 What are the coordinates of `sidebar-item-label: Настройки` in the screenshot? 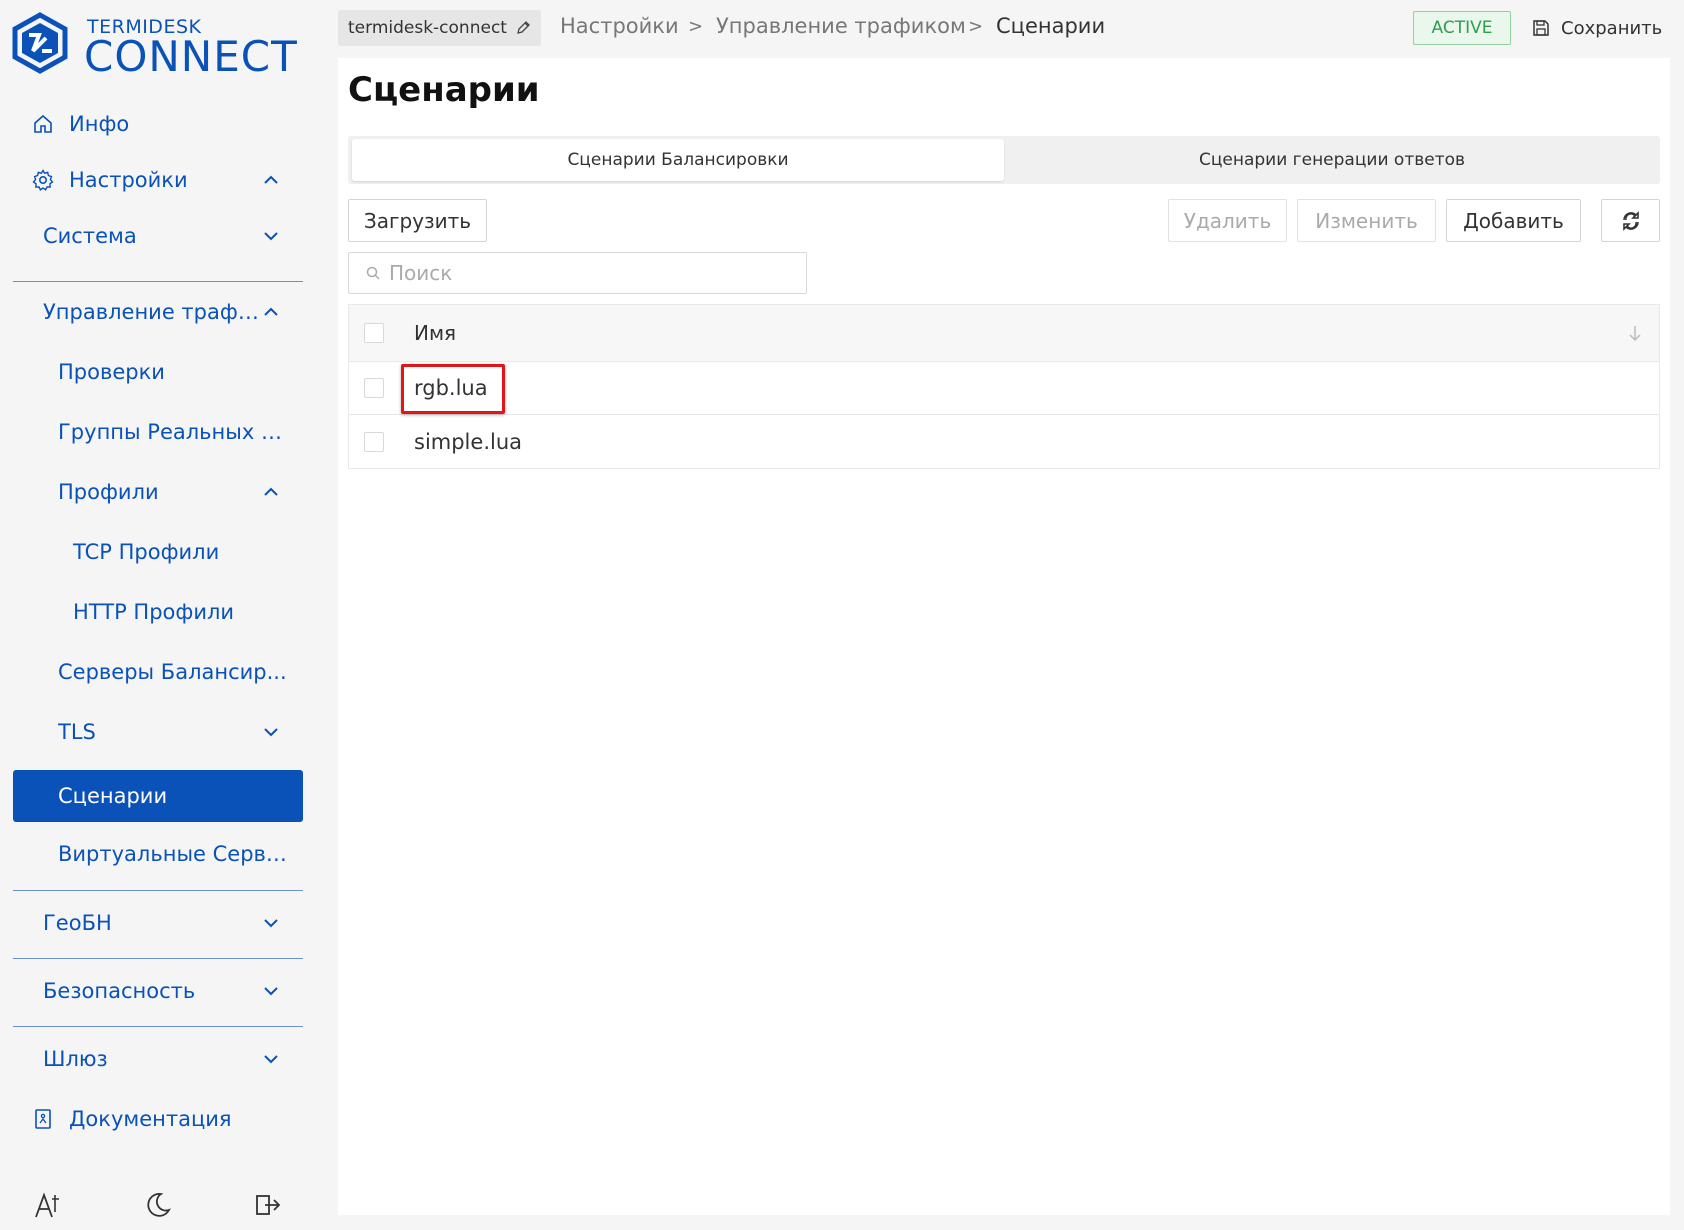 It's located at (128, 180).